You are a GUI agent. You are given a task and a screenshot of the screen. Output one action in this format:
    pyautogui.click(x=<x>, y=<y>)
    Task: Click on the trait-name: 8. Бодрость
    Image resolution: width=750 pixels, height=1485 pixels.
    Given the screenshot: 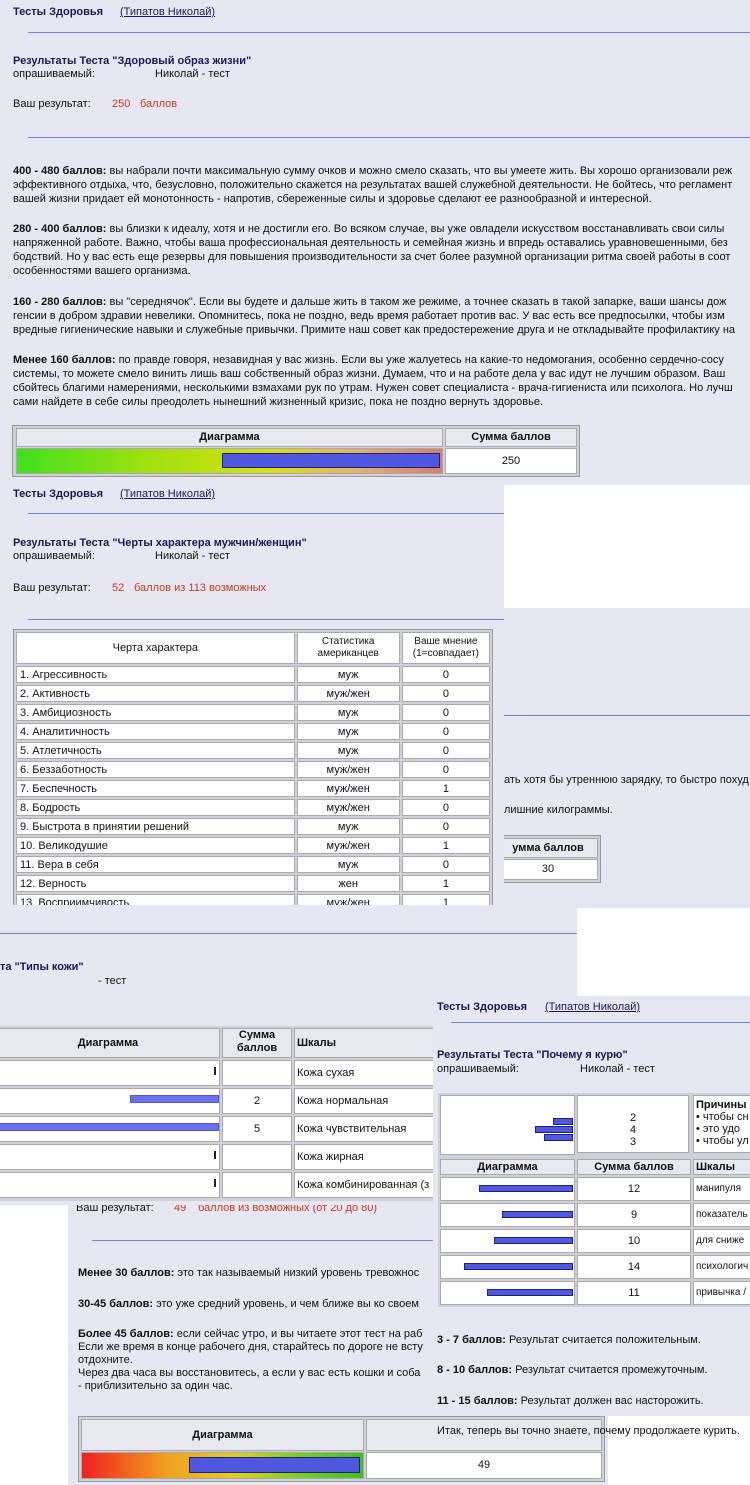 What is the action you would take?
    pyautogui.click(x=155, y=807)
    